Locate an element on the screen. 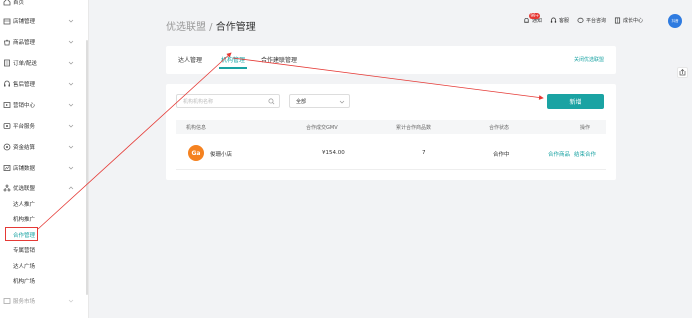 This screenshot has width=692, height=318. column-header: 操作 is located at coordinates (585, 128).